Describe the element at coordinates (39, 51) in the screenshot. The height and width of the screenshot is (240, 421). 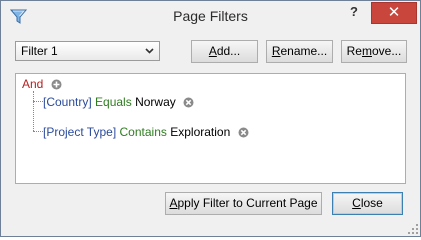
I see `filter-select-value: Filter 1` at that location.